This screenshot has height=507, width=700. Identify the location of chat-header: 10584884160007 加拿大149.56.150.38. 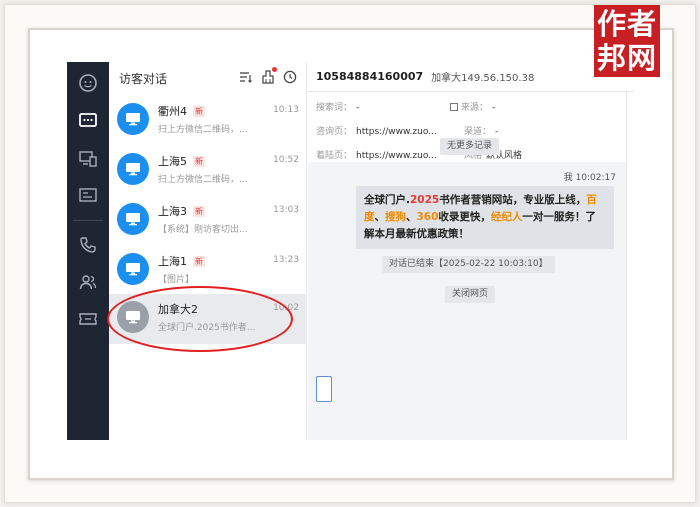
(471, 77).